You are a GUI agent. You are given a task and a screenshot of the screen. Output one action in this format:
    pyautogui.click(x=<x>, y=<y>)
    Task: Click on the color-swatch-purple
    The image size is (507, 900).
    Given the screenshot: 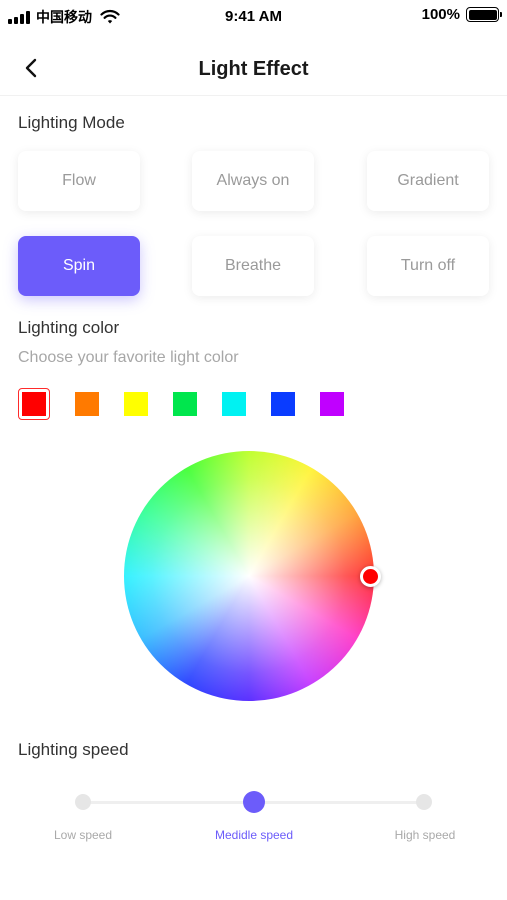 What is the action you would take?
    pyautogui.click(x=332, y=404)
    